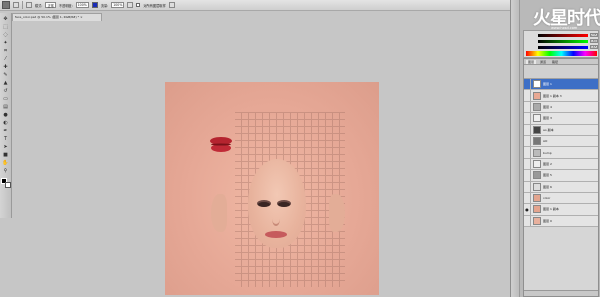 The image size is (600, 297). What do you see at coordinates (5, 51) in the screenshot?
I see `crop-tool-icon: ⌗` at bounding box center [5, 51].